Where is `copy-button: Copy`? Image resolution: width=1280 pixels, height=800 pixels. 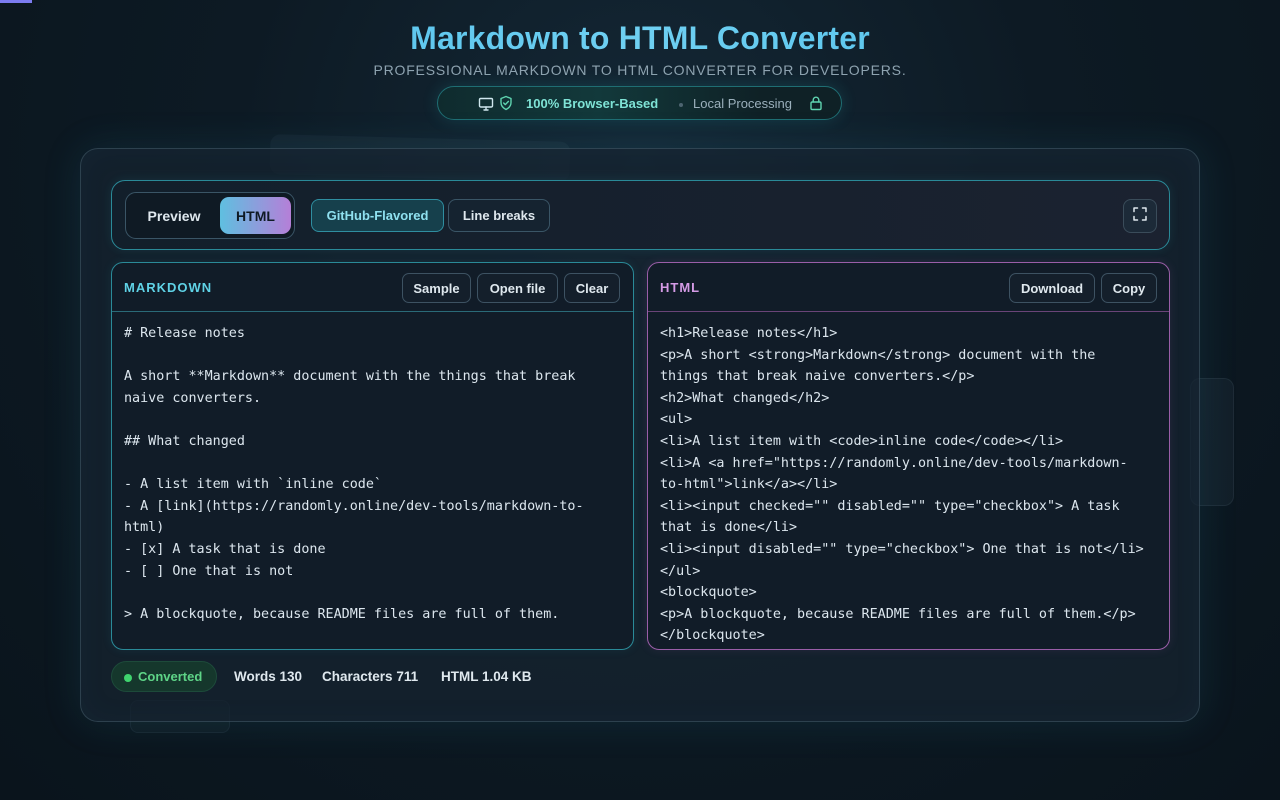
copy-button: Copy is located at coordinates (1129, 288).